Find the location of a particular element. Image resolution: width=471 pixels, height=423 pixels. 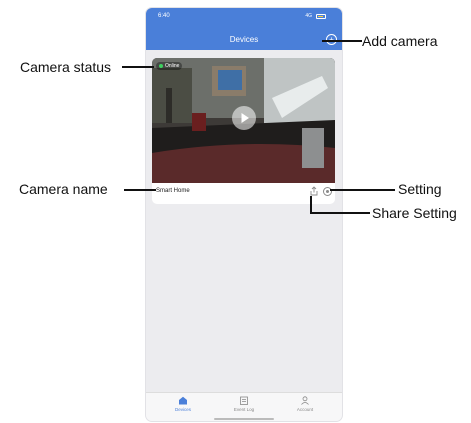

home-icon is located at coordinates (183, 400).